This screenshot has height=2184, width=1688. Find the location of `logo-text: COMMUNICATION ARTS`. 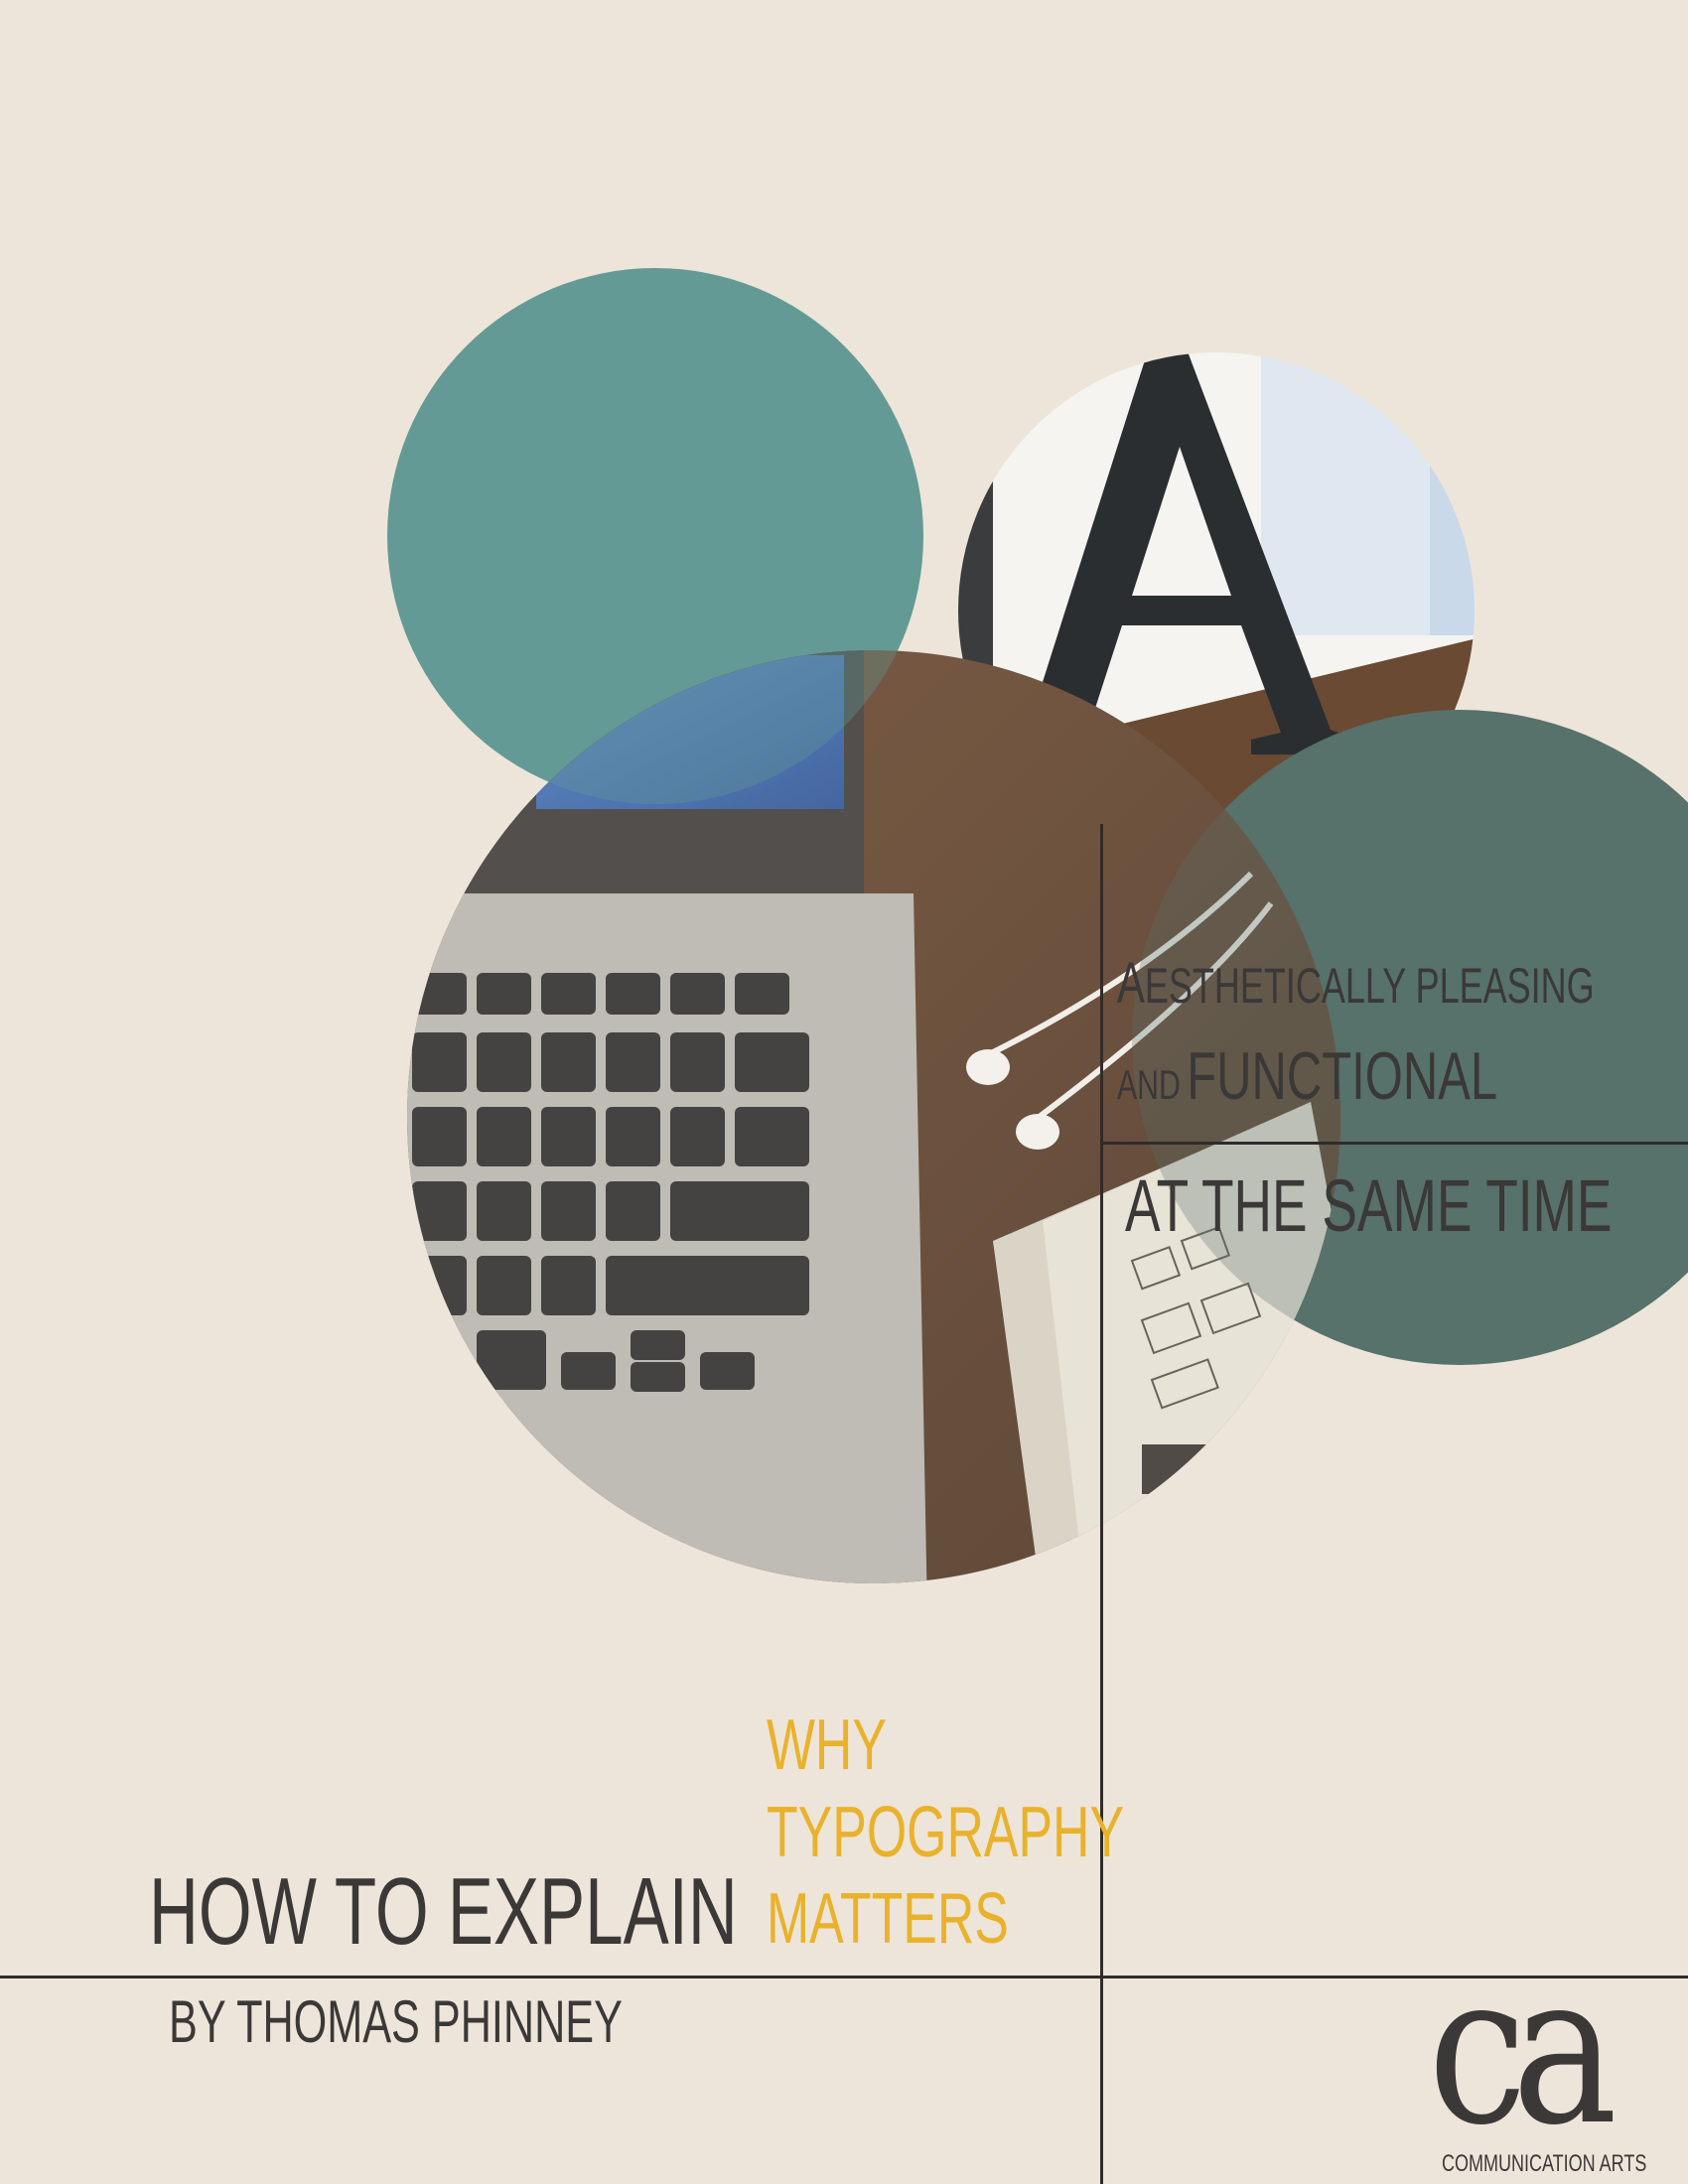

logo-text: COMMUNICATION ARTS is located at coordinates (1544, 2163).